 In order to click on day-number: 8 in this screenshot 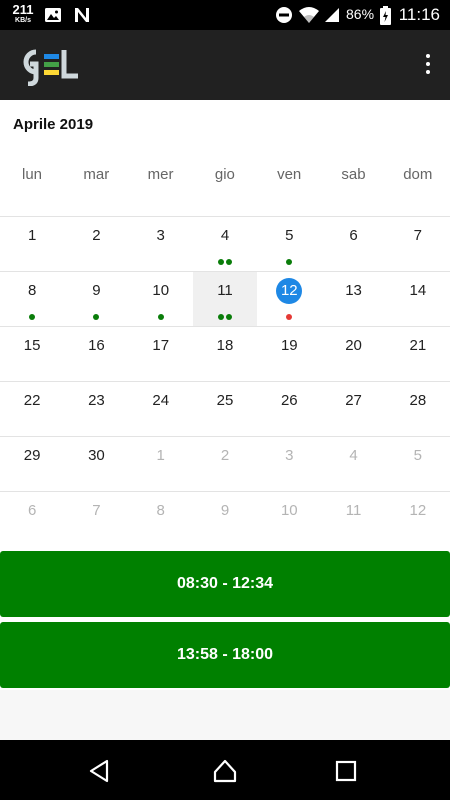, I will do `click(160, 510)`.